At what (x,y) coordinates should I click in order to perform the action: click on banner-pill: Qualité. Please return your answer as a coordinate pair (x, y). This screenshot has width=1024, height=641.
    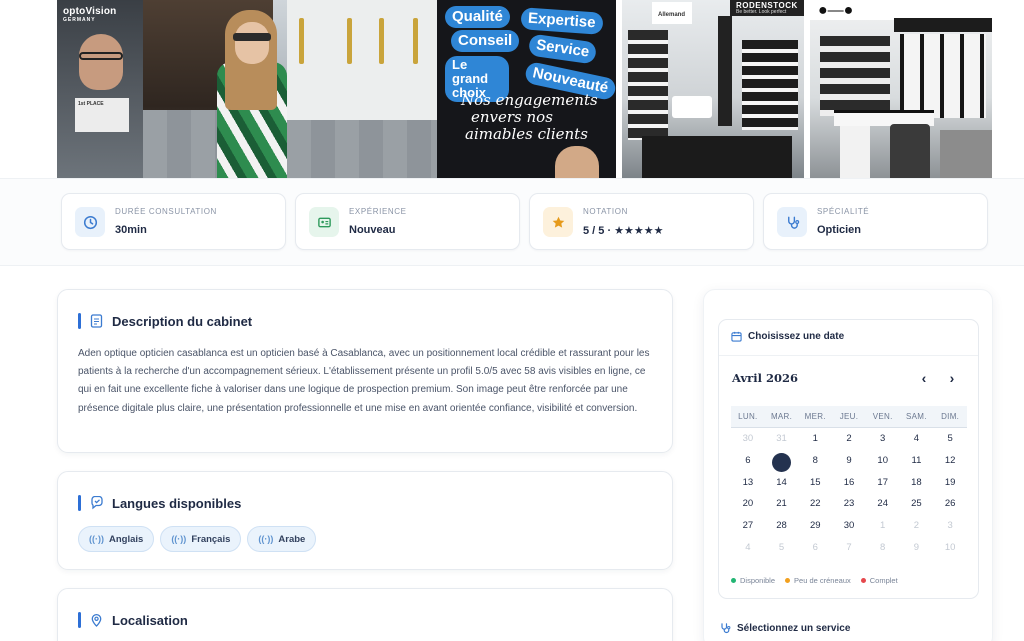
    Looking at the image, I should click on (477, 17).